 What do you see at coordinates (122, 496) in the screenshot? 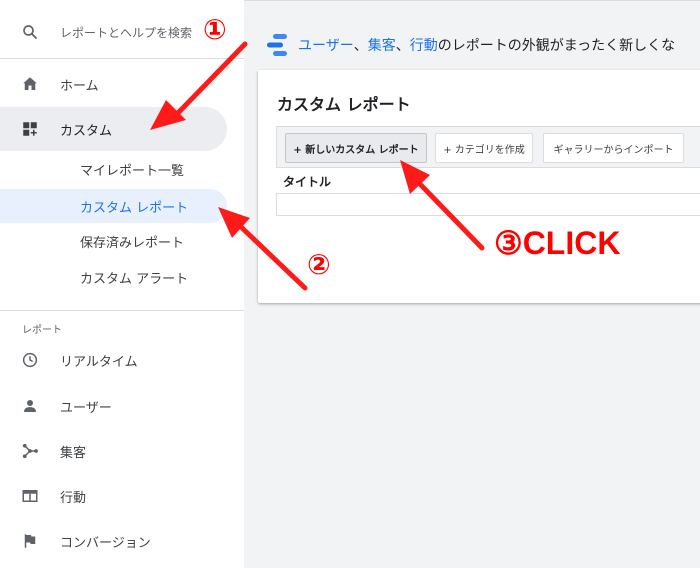
I see `sidebar-item-behavior: 行動` at bounding box center [122, 496].